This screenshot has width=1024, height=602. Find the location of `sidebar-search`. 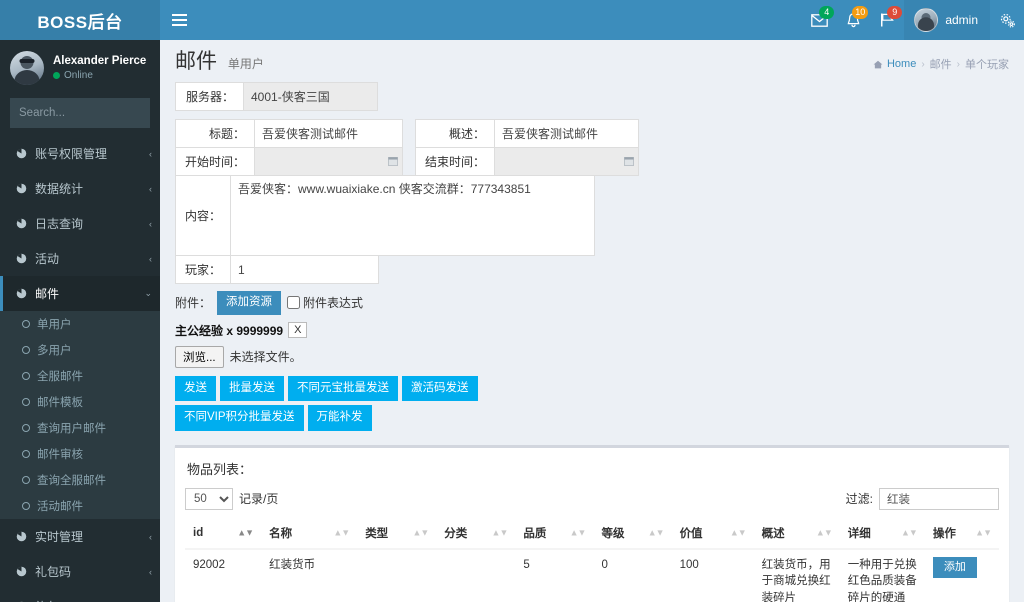

sidebar-search is located at coordinates (85, 113).